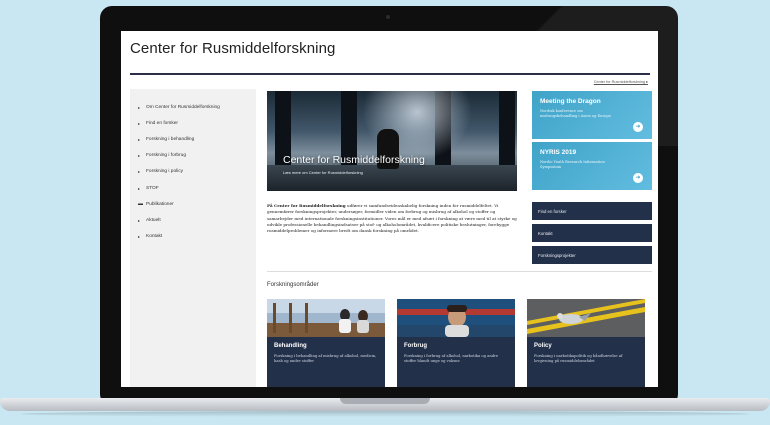  What do you see at coordinates (390, 74) in the screenshot?
I see `title-divider` at bounding box center [390, 74].